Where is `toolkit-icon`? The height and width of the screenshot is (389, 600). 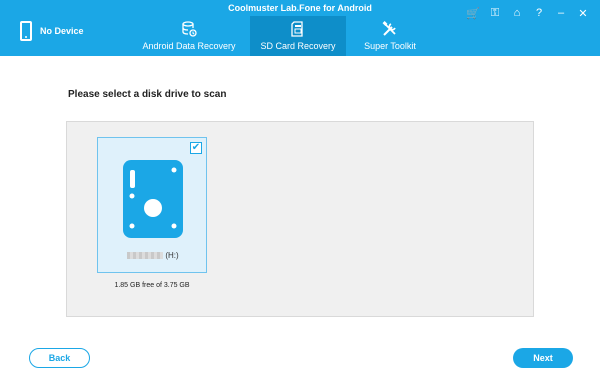
toolkit-icon is located at coordinates (390, 29).